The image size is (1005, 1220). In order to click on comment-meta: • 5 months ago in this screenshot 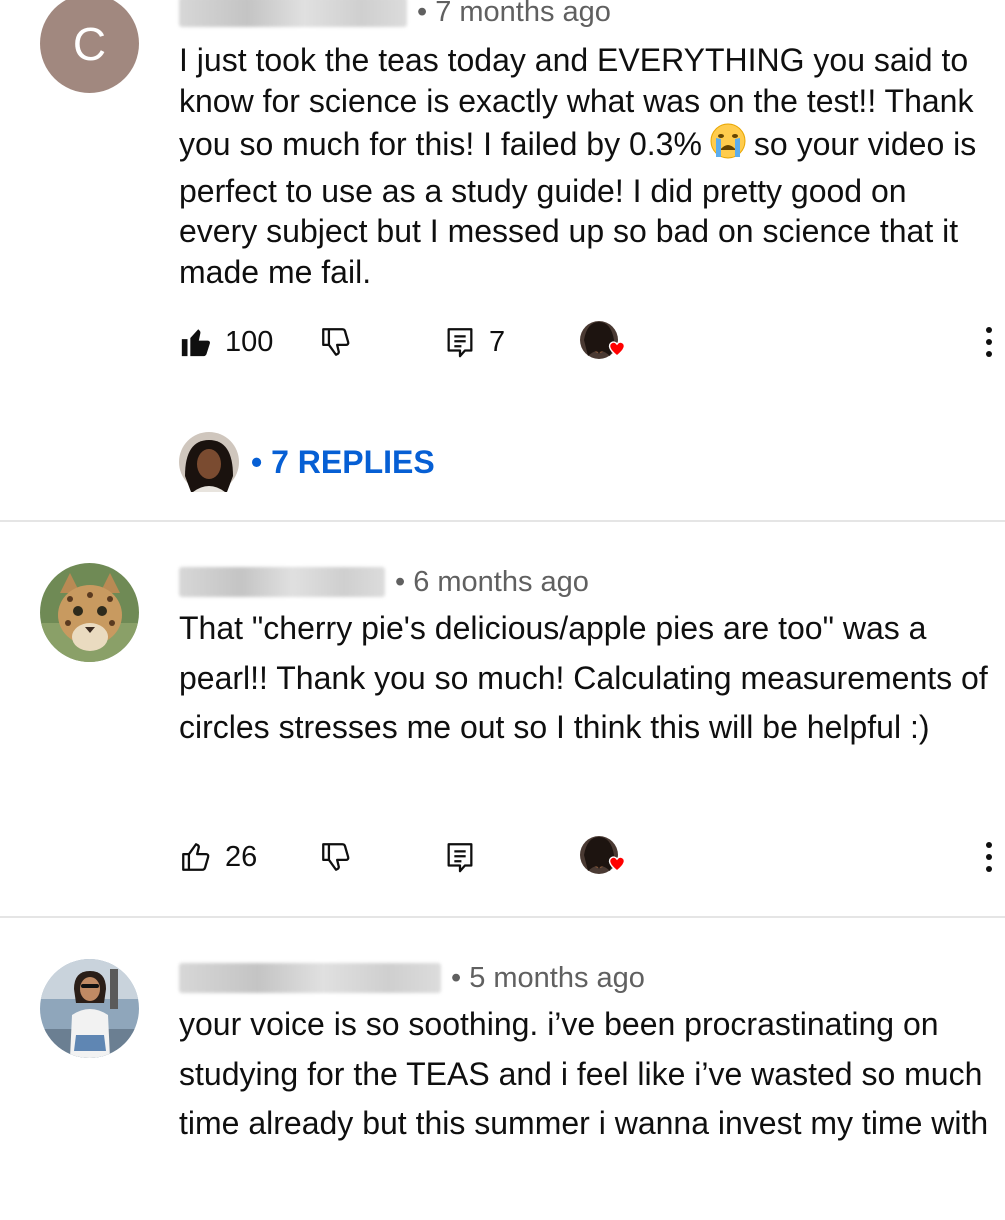, I will do `click(412, 978)`.